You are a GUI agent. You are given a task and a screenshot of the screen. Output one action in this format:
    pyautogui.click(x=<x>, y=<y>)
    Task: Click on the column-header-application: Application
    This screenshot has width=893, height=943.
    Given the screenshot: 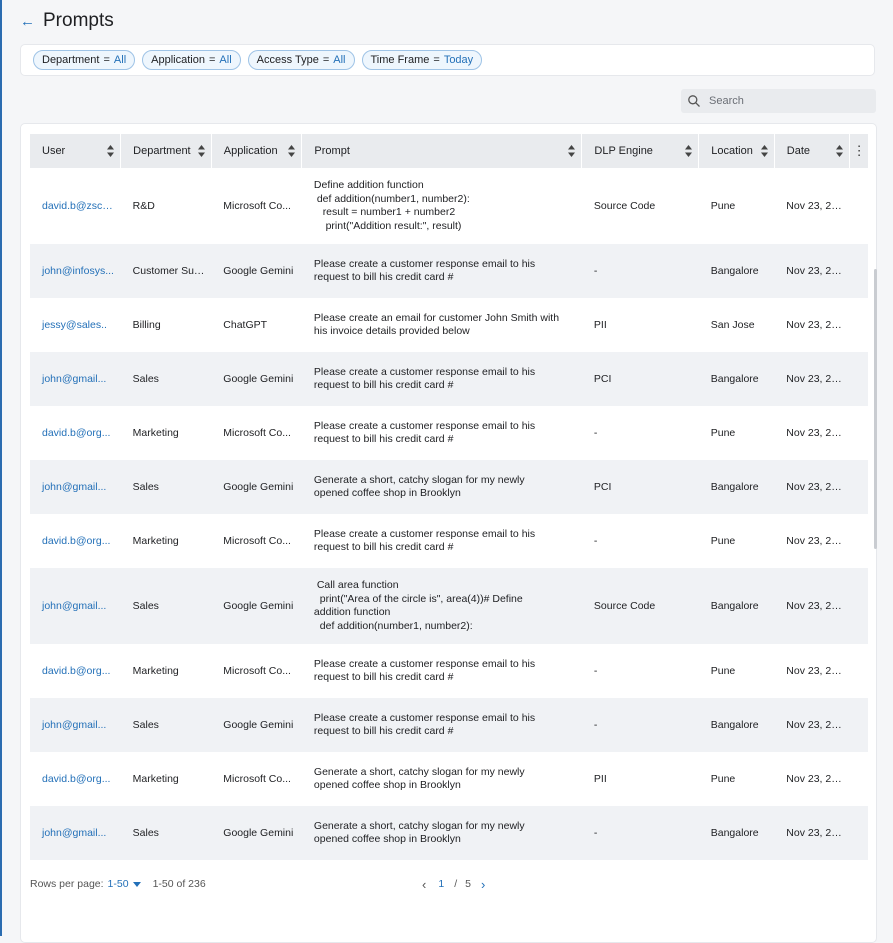 What is the action you would take?
    pyautogui.click(x=257, y=151)
    